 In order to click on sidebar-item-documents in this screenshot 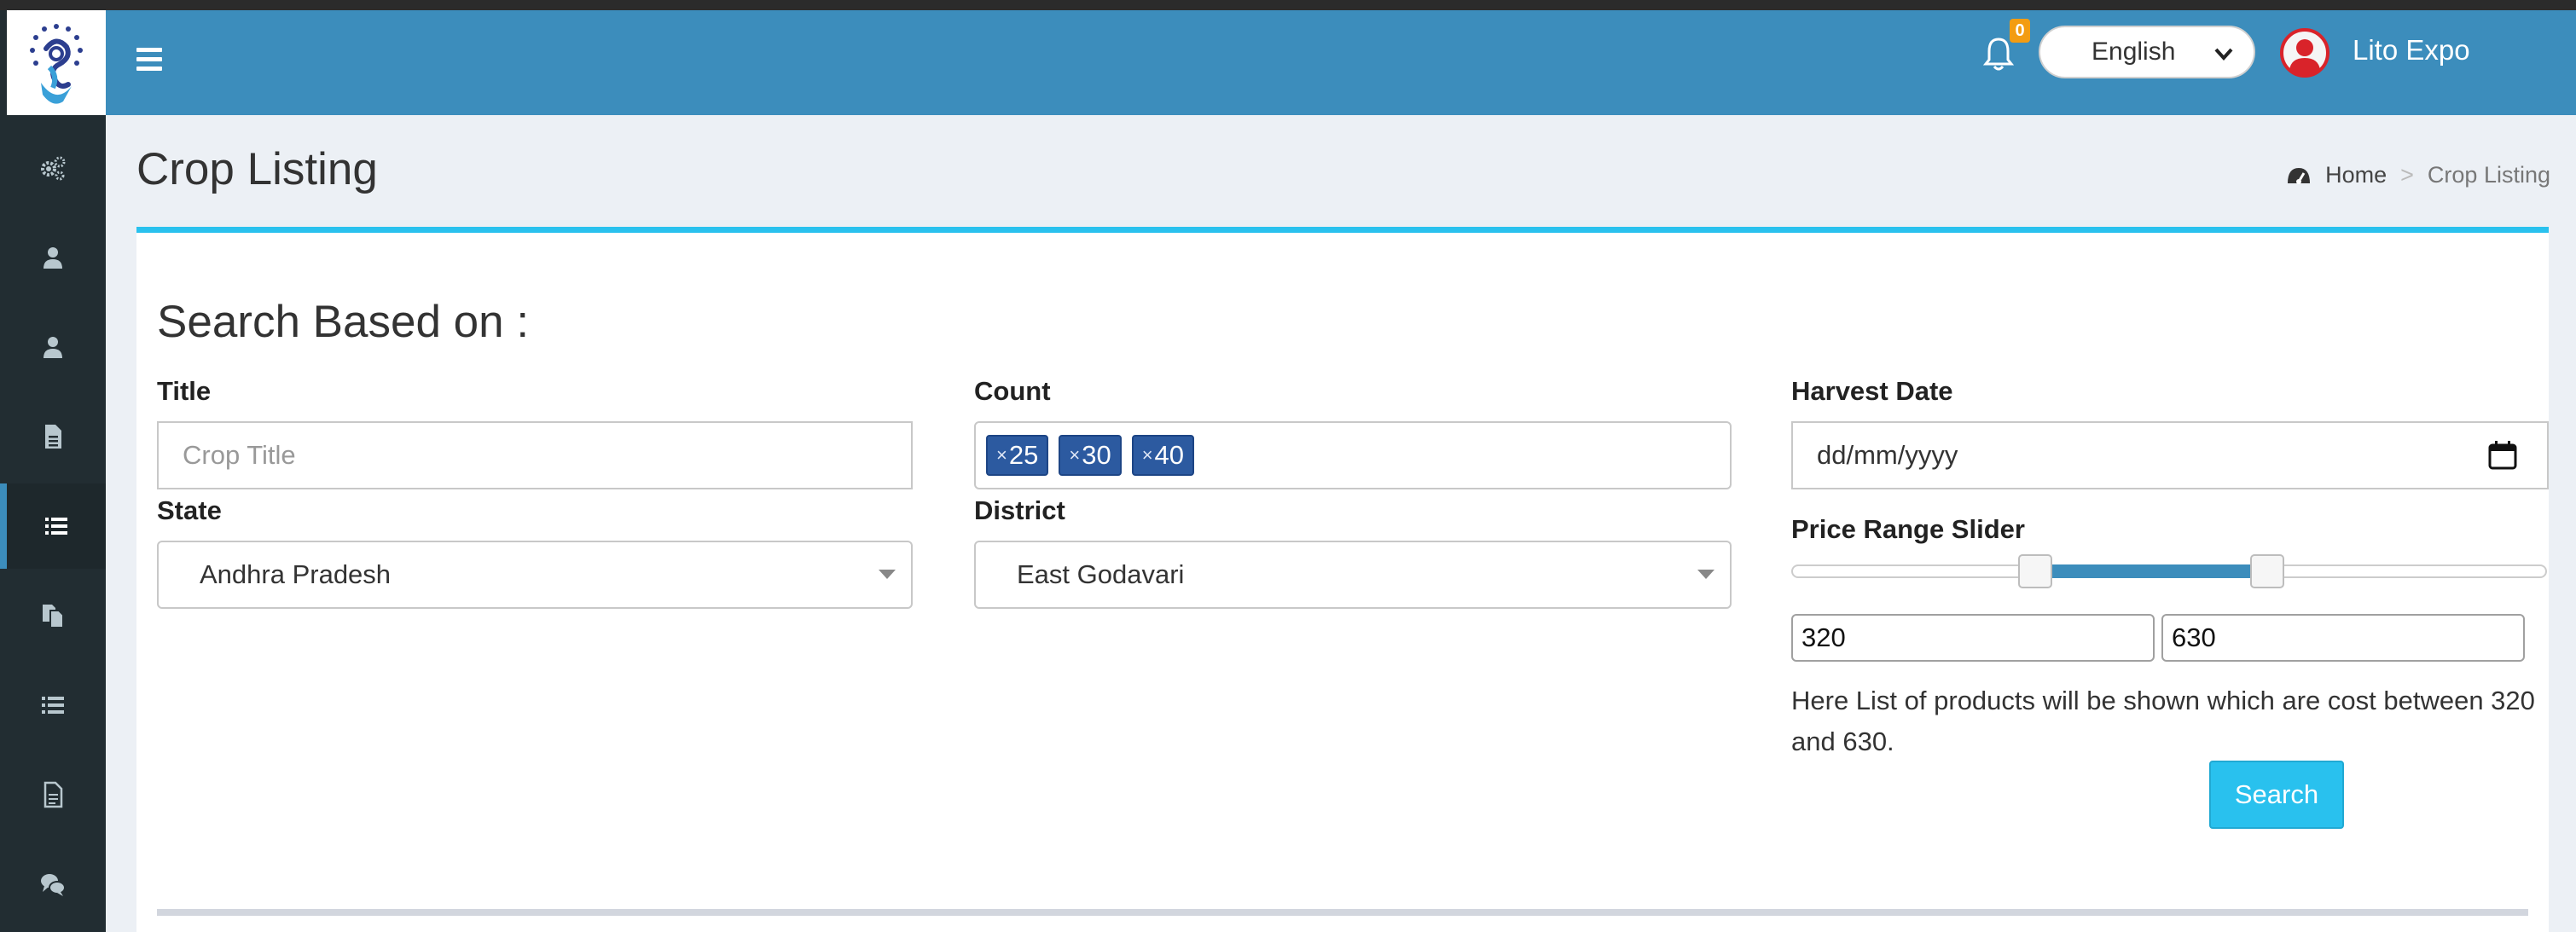, I will do `click(53, 436)`.